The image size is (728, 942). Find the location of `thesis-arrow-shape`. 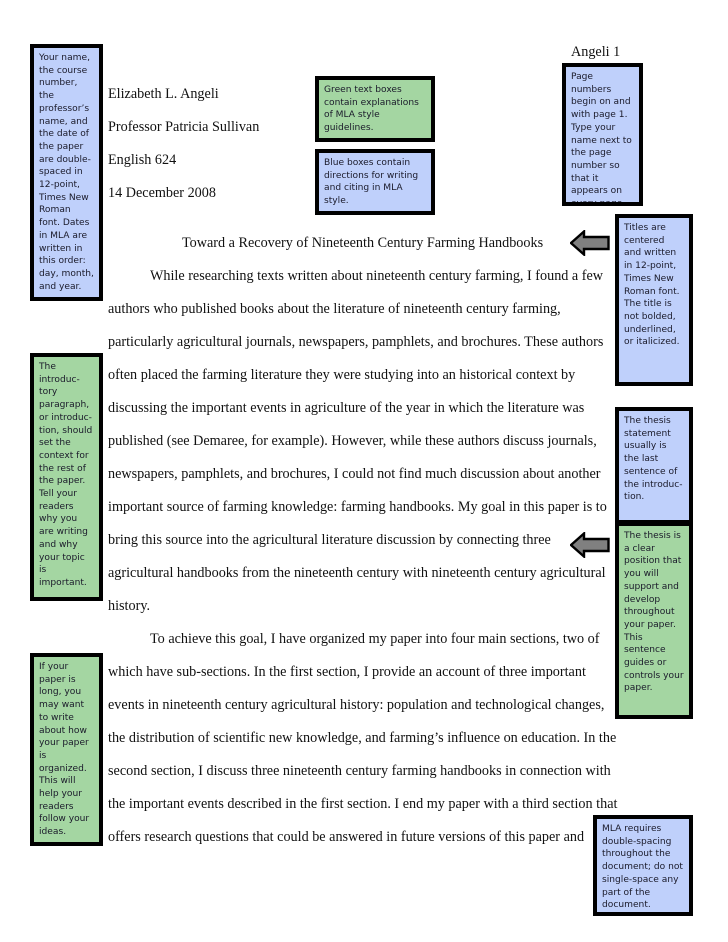

thesis-arrow-shape is located at coordinates (590, 545).